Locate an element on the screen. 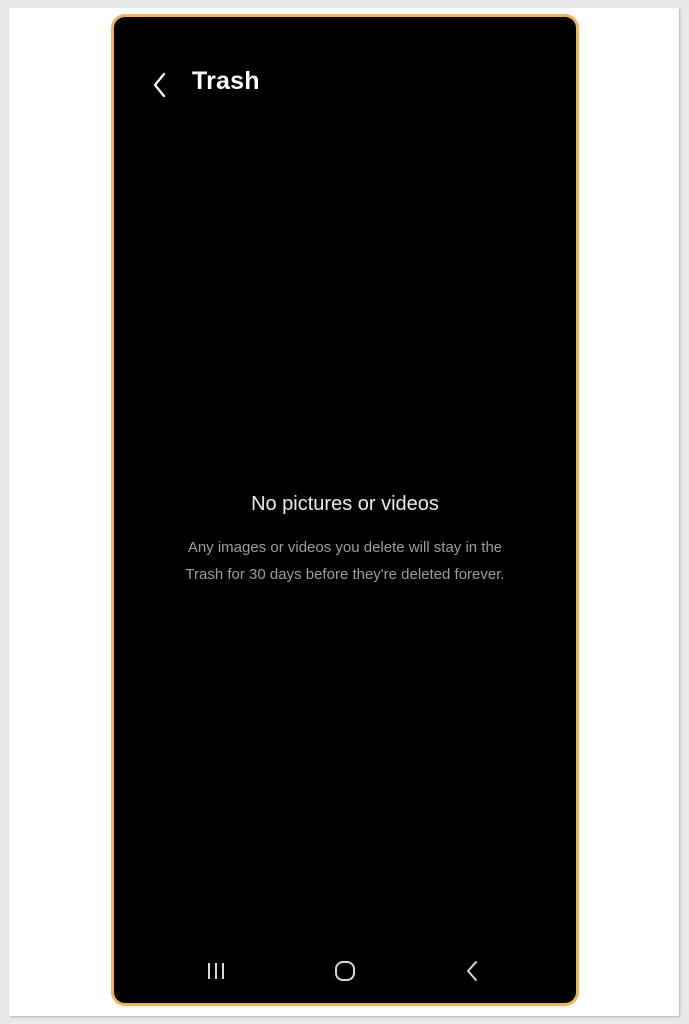 The height and width of the screenshot is (1024, 689). home-button is located at coordinates (345, 971).